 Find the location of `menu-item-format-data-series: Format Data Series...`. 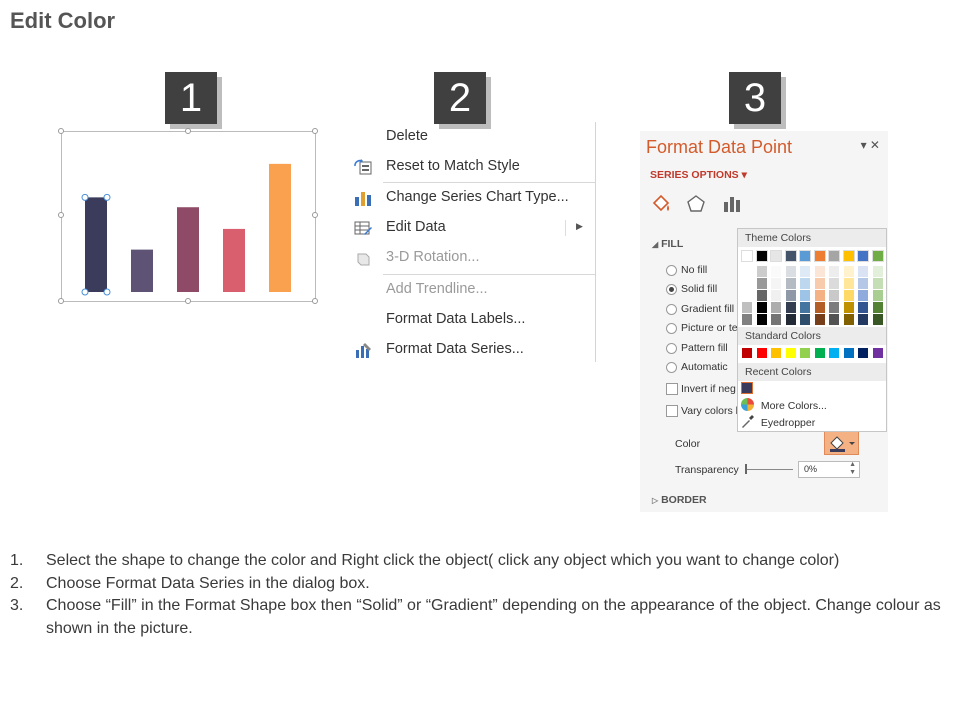

menu-item-format-data-series: Format Data Series... is located at coordinates (471, 350).